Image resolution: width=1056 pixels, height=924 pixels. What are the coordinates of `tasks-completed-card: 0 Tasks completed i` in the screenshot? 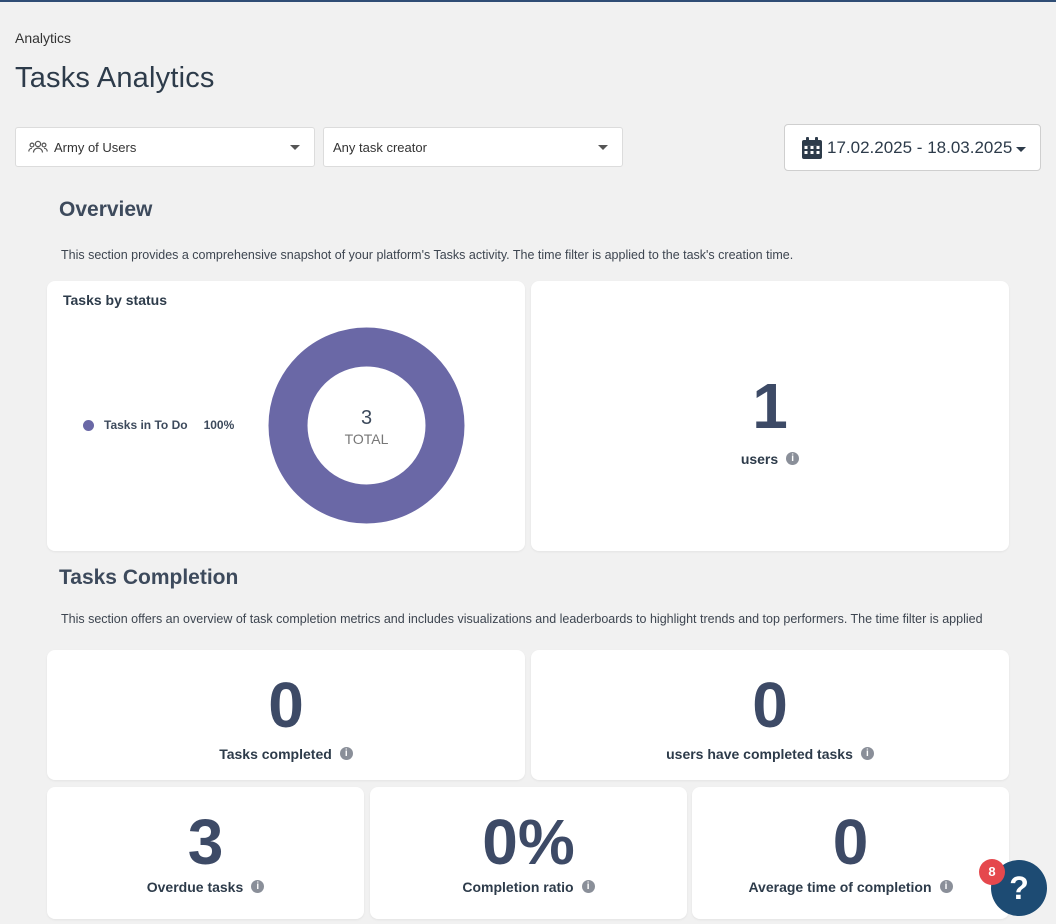 It's located at (286, 715).